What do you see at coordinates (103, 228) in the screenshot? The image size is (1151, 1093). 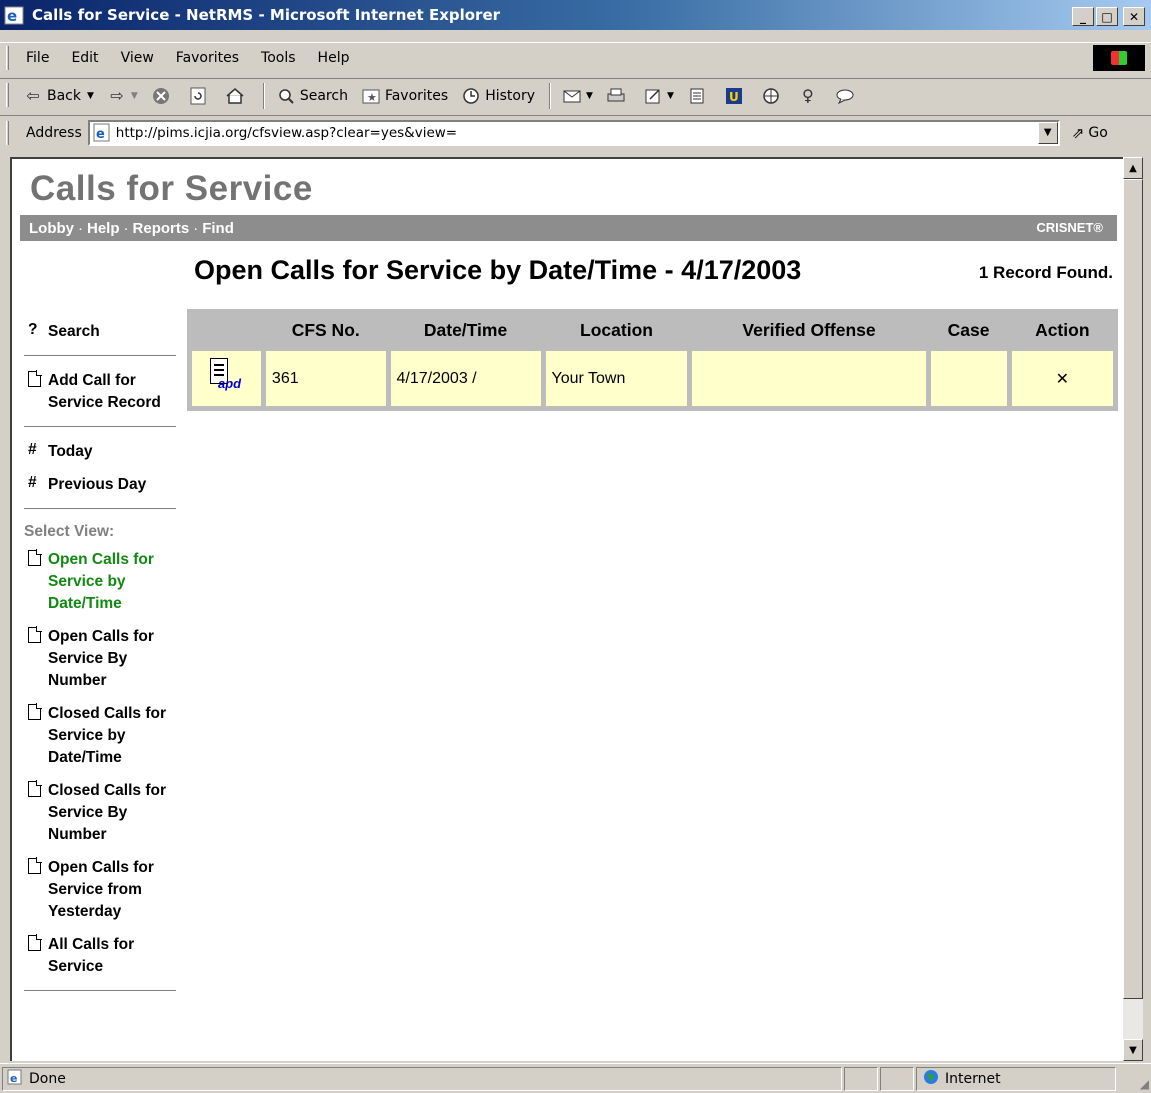 I see `nav-help: Help` at bounding box center [103, 228].